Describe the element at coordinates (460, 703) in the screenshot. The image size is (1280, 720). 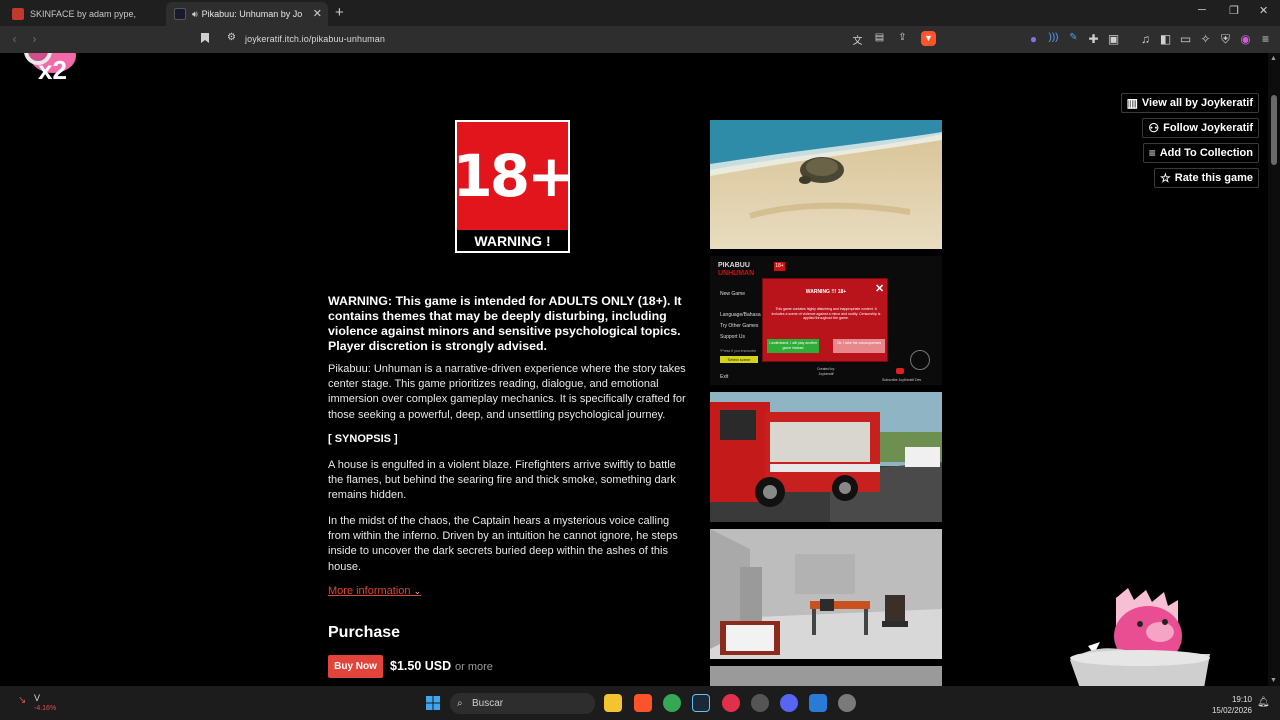
I see `search-icon: ⌕` at that location.